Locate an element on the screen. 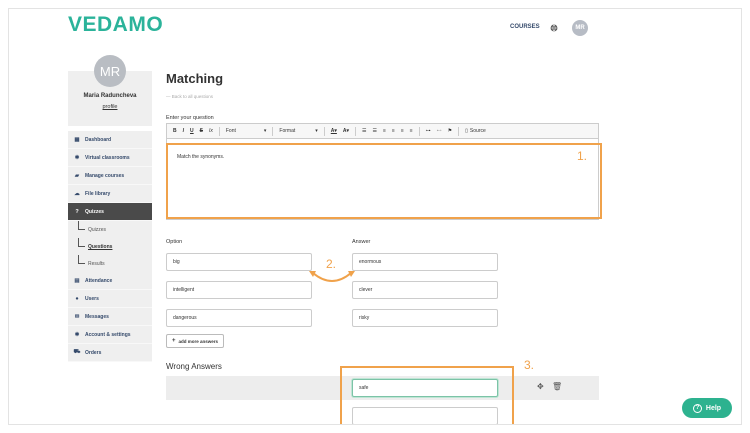 The height and width of the screenshot is (433, 750). user-avatar: MR is located at coordinates (580, 28).